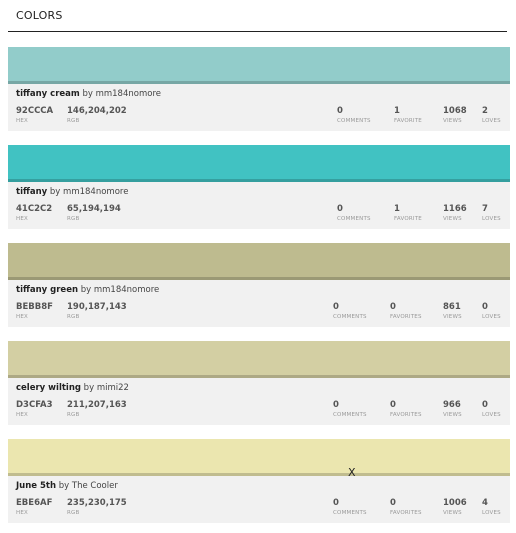 Image resolution: width=516 pixels, height=533 pixels. Describe the element at coordinates (257, 19) in the screenshot. I see `colors-header: COLORS` at that location.